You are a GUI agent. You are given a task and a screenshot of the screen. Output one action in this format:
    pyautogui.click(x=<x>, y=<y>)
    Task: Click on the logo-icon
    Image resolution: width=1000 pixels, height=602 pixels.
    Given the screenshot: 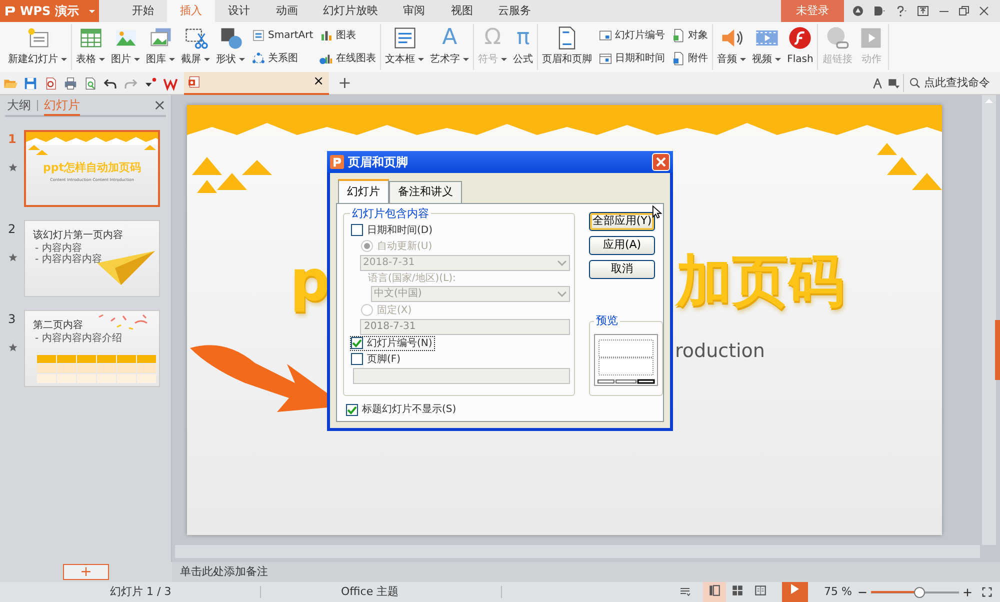 What is the action you would take?
    pyautogui.click(x=10, y=11)
    